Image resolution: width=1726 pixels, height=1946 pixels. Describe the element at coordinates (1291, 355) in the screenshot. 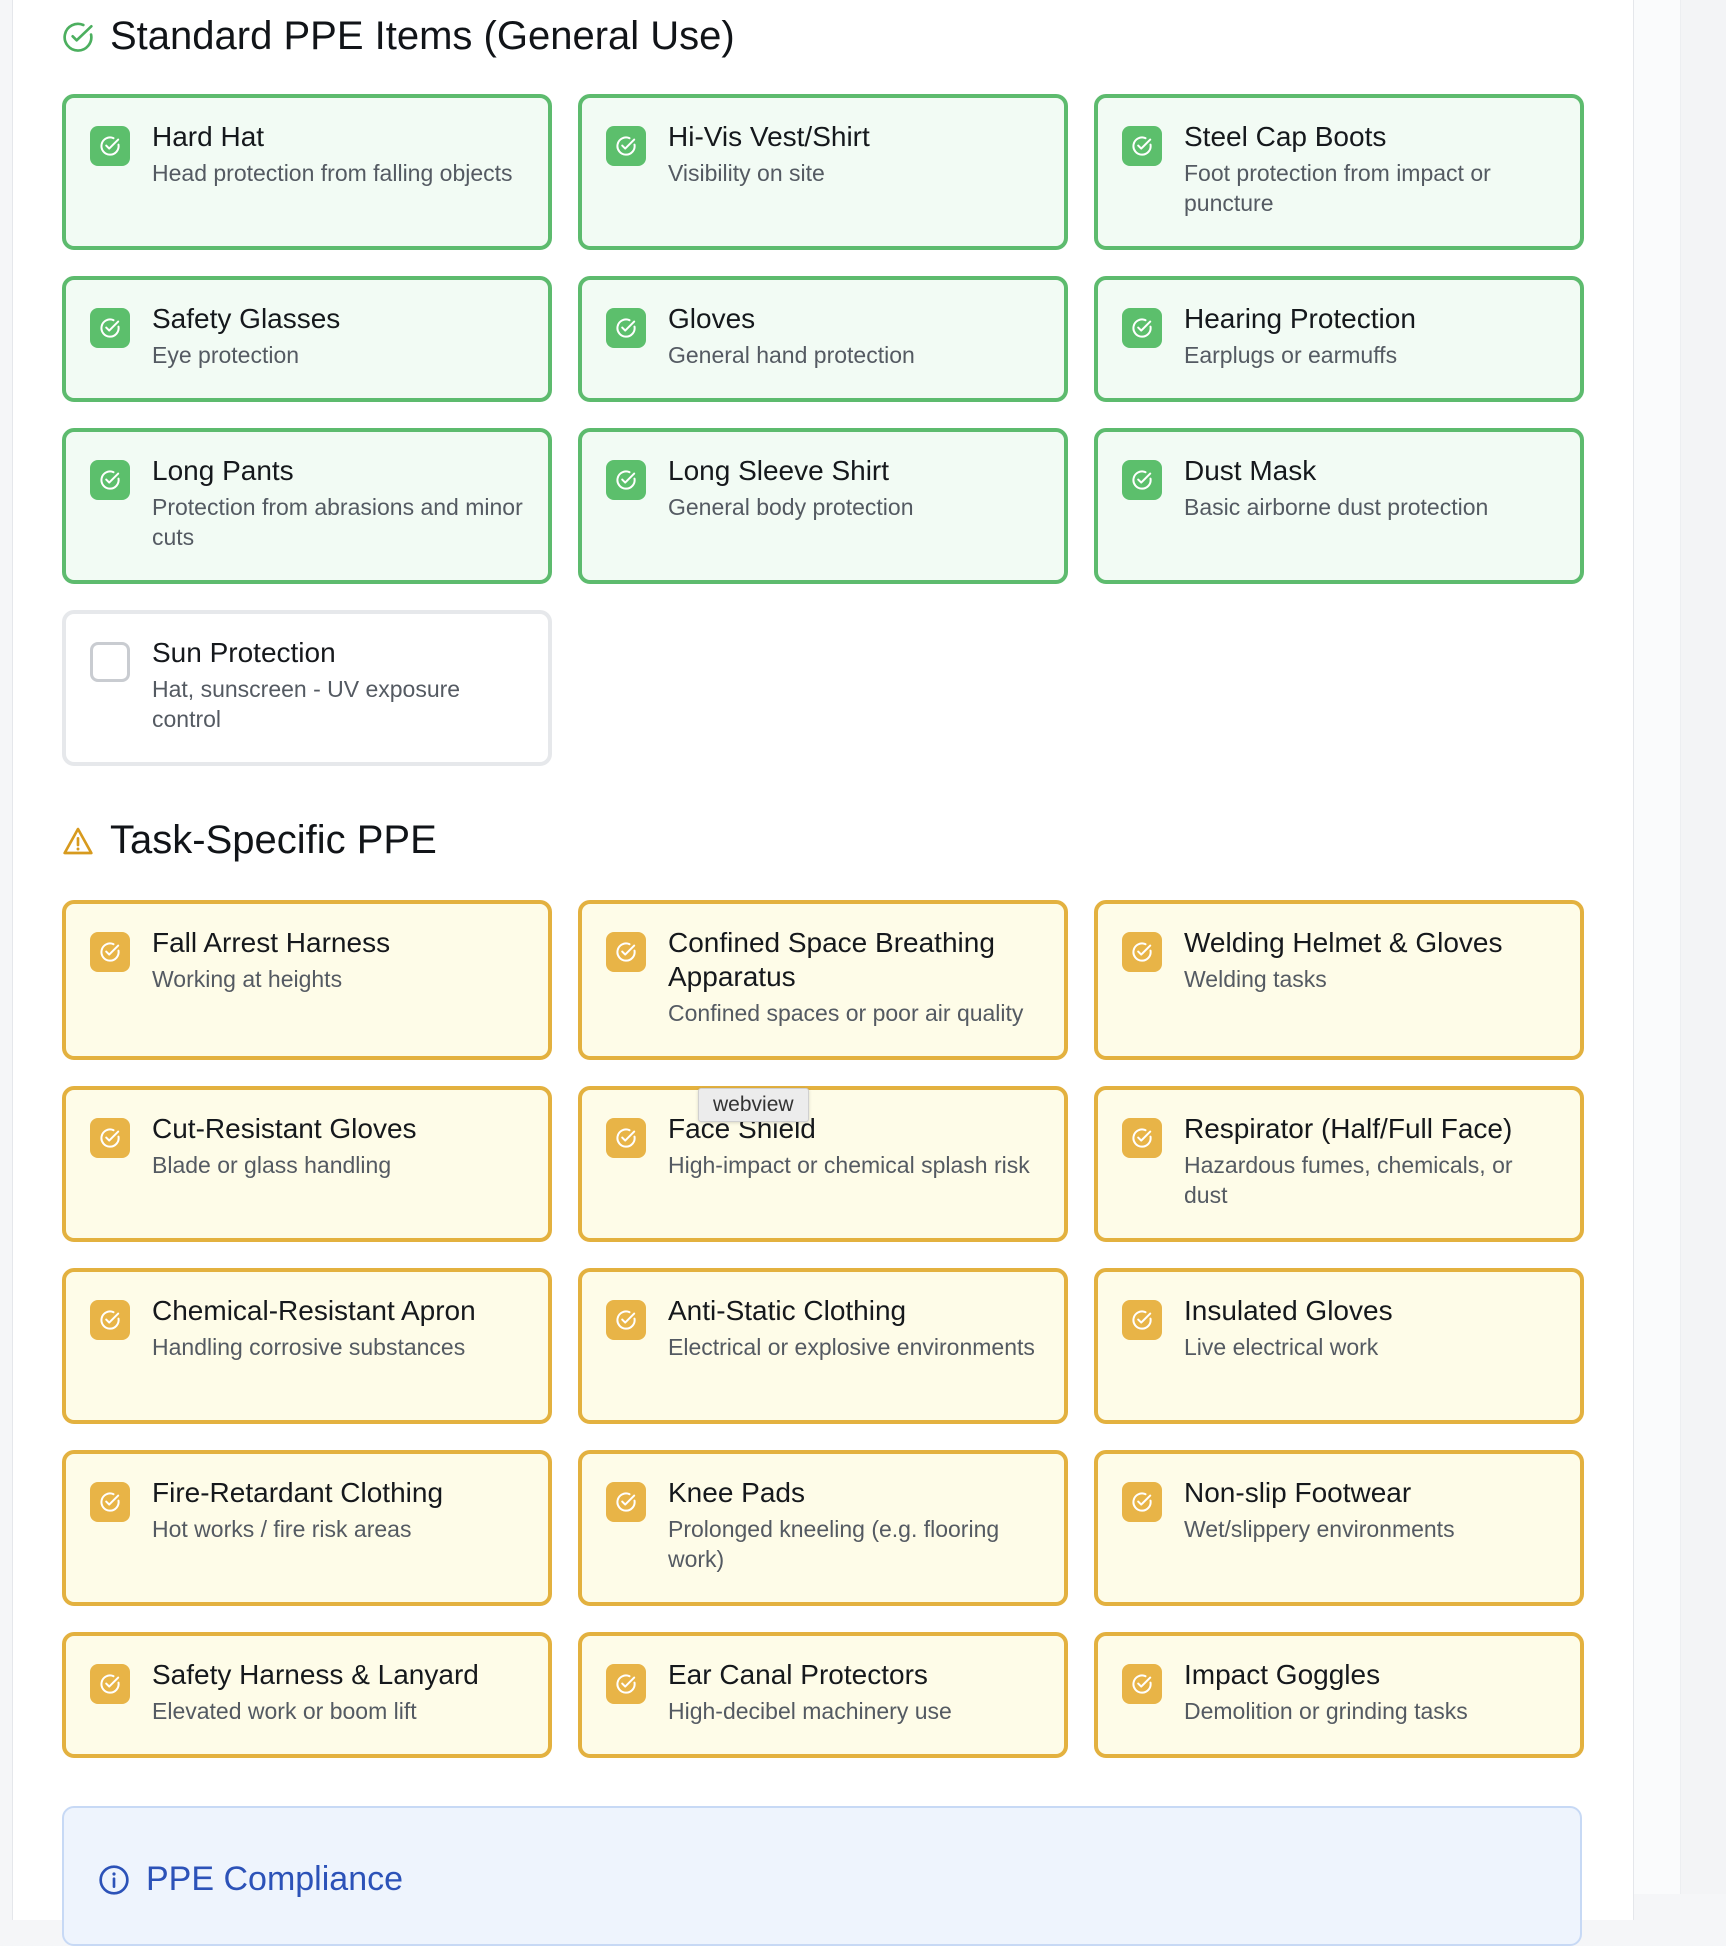

I see `ppe-item-description: Earplugs or earmuffs` at that location.